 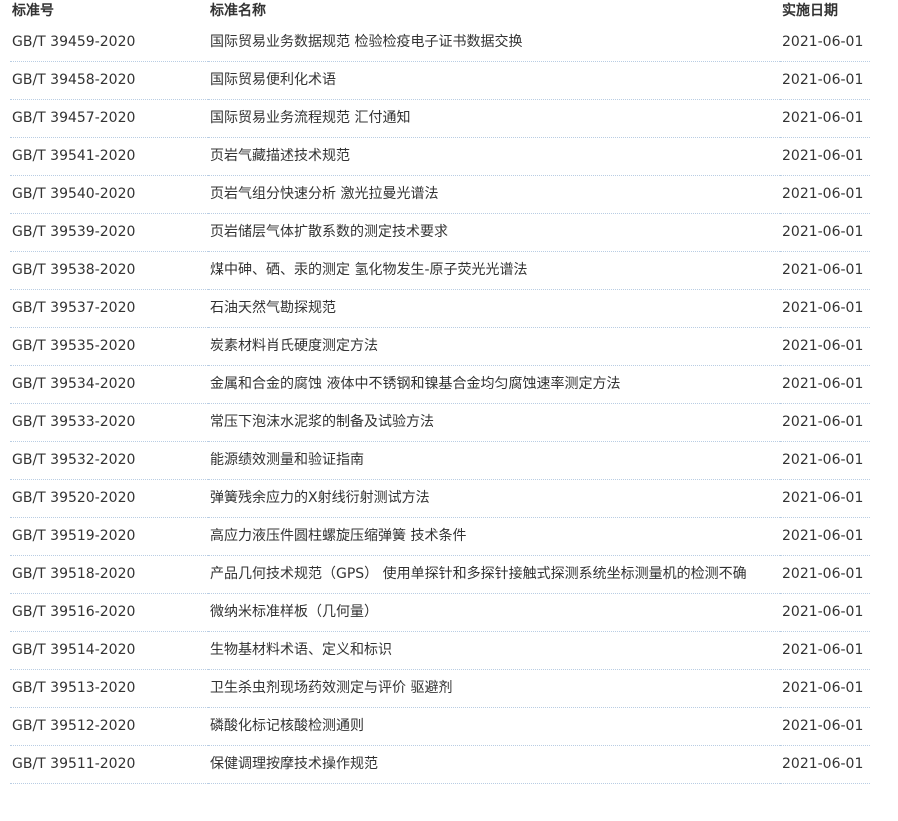 I want to click on standard-name-link: 国际贸易业务数据规范 检验检疫电子证书数据交换, so click(x=494, y=43).